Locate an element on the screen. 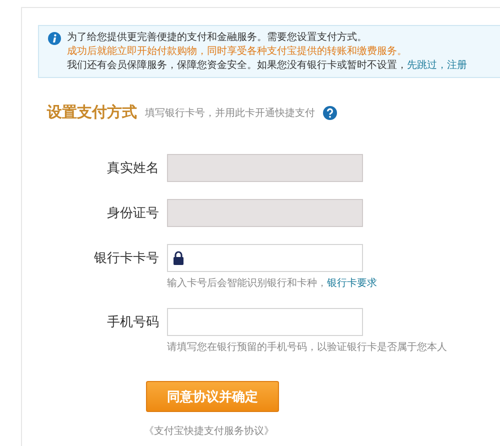 The width and height of the screenshot is (500, 446). agreement-link: 《支付宝快捷支付服务协议》 is located at coordinates (209, 431).